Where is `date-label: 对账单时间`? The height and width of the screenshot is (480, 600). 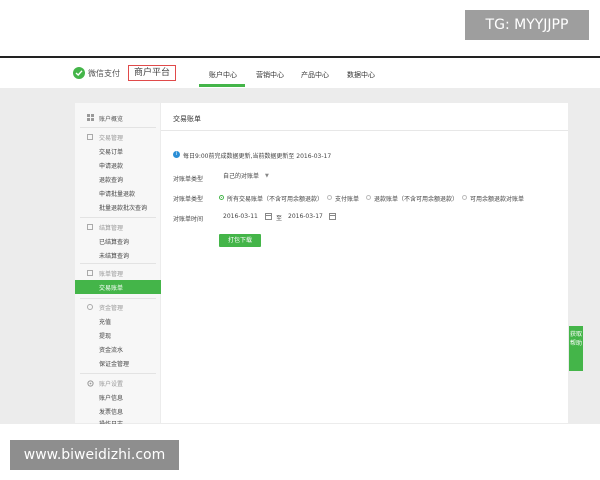
date-label: 对账单时间 is located at coordinates (188, 219).